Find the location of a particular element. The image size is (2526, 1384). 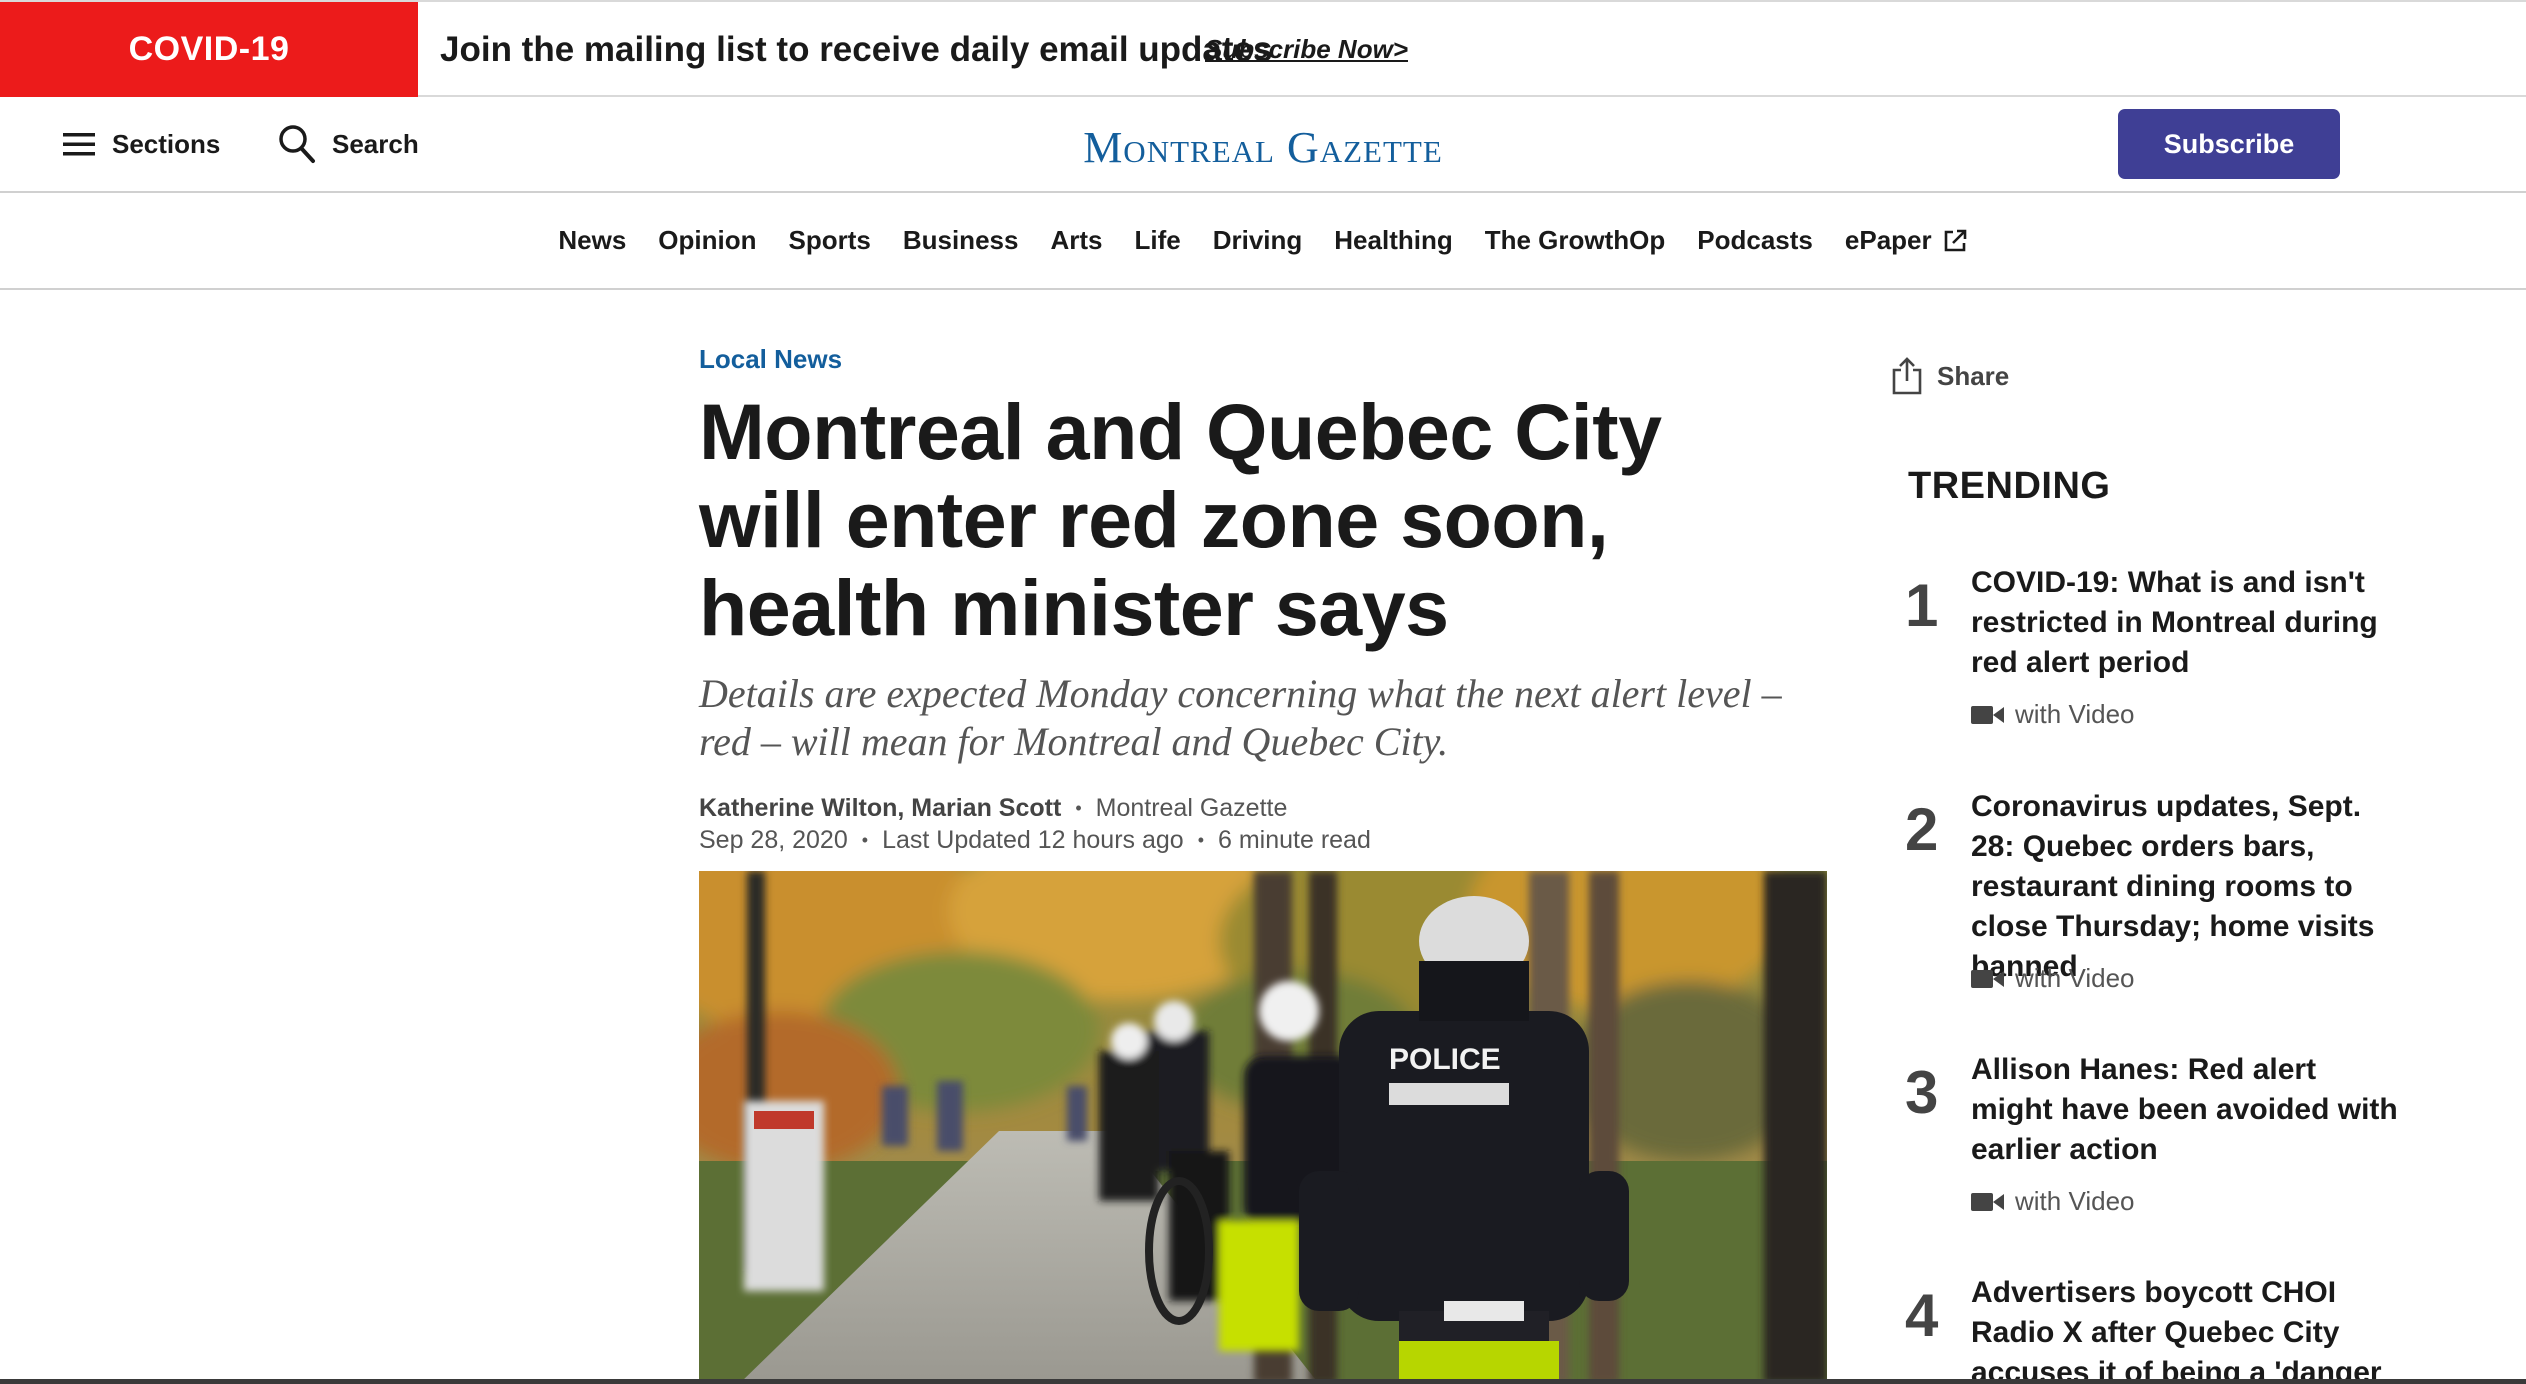

article-category-link: Local News is located at coordinates (770, 359).